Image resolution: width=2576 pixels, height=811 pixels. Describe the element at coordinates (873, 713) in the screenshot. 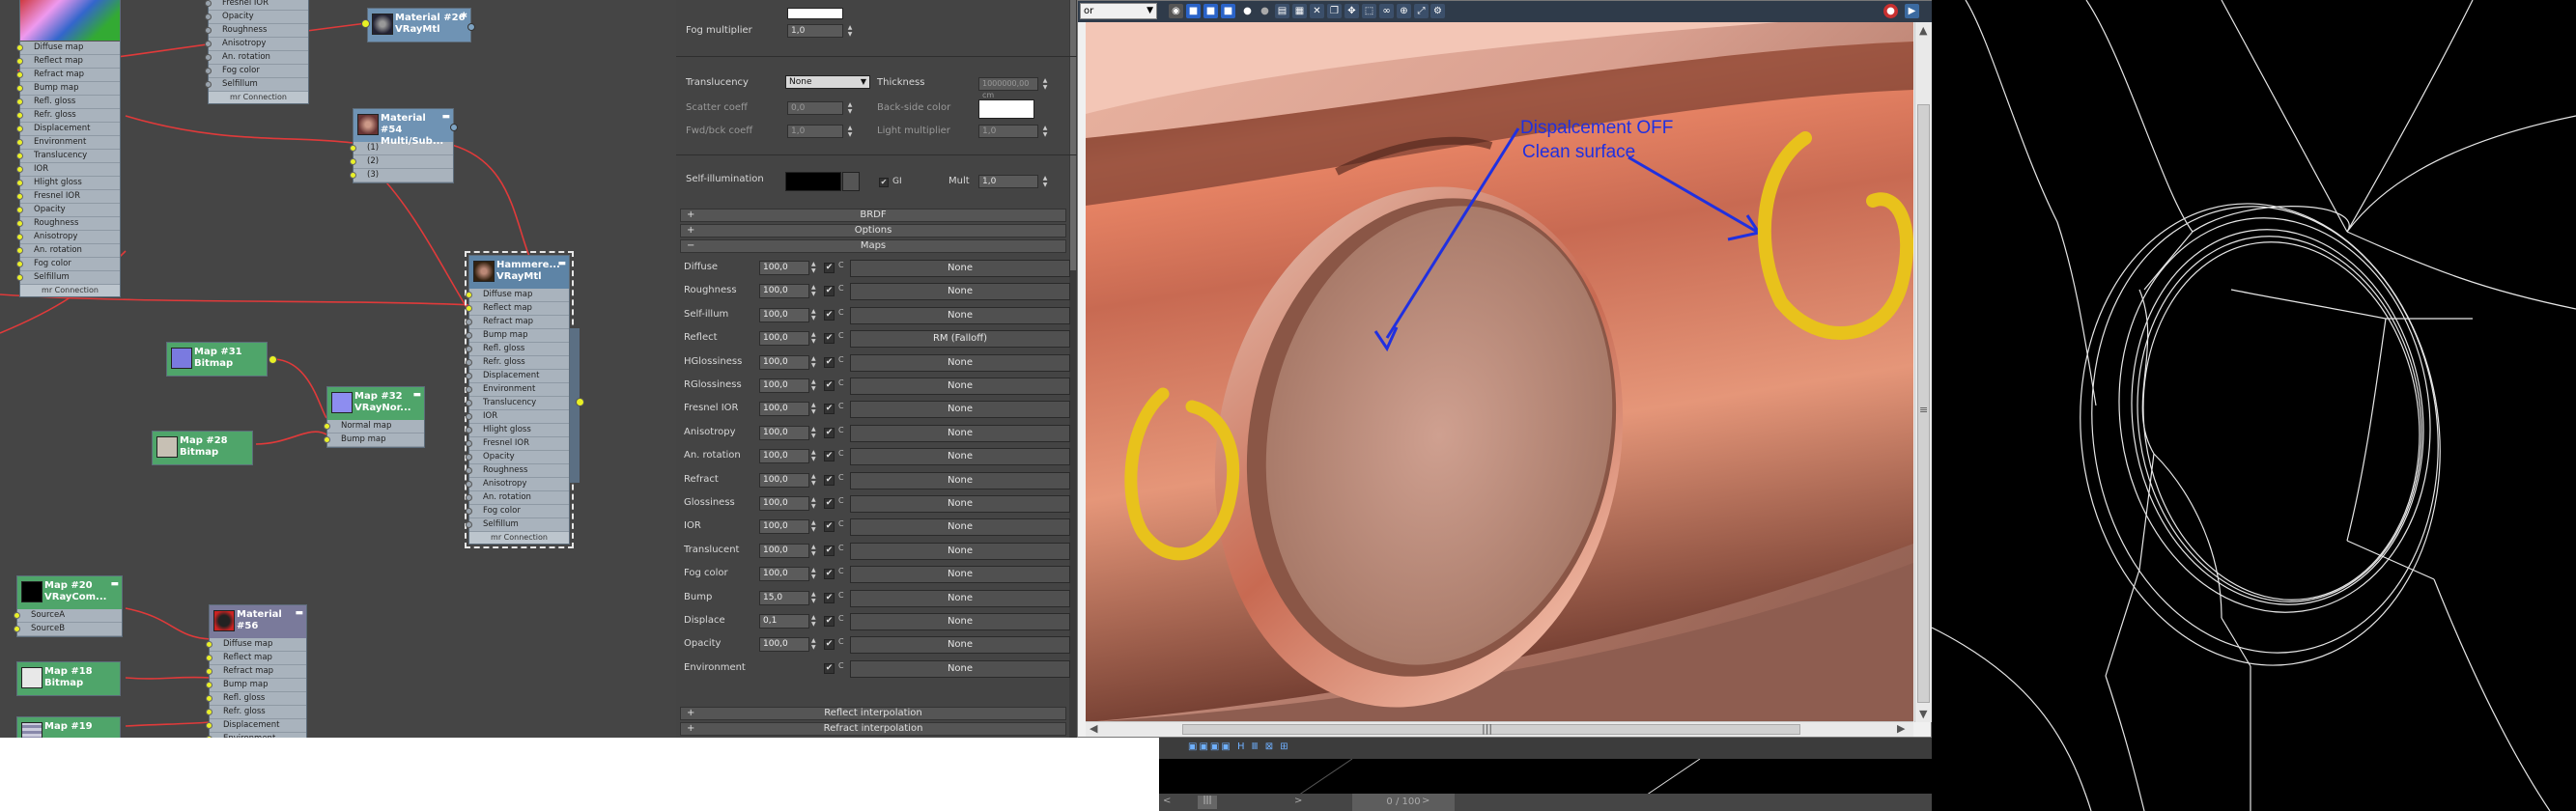

I see `rollout-reflect-interpolation: + Reflect interpolation` at that location.